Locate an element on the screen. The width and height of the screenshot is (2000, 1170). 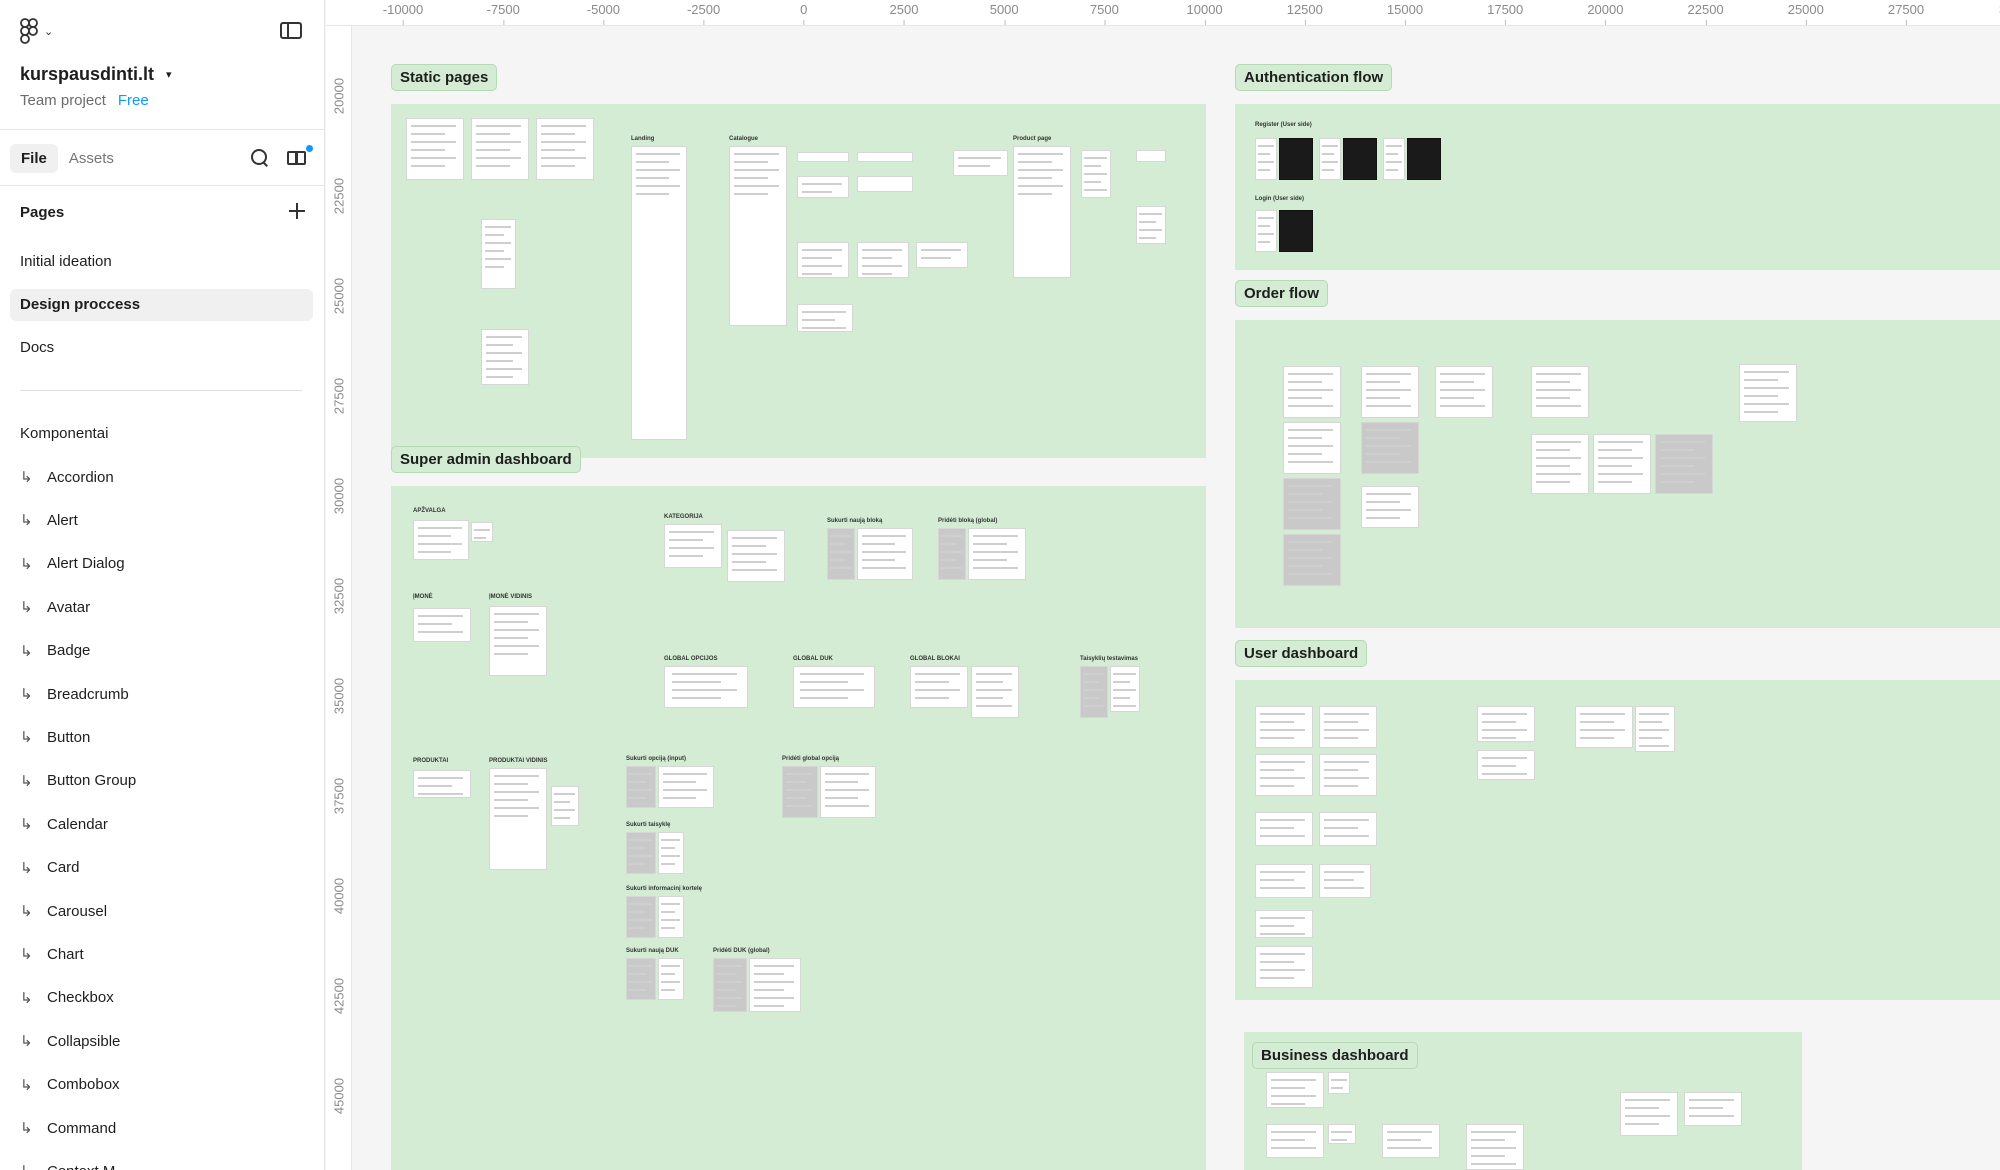
library-icon is located at coordinates (300, 156).